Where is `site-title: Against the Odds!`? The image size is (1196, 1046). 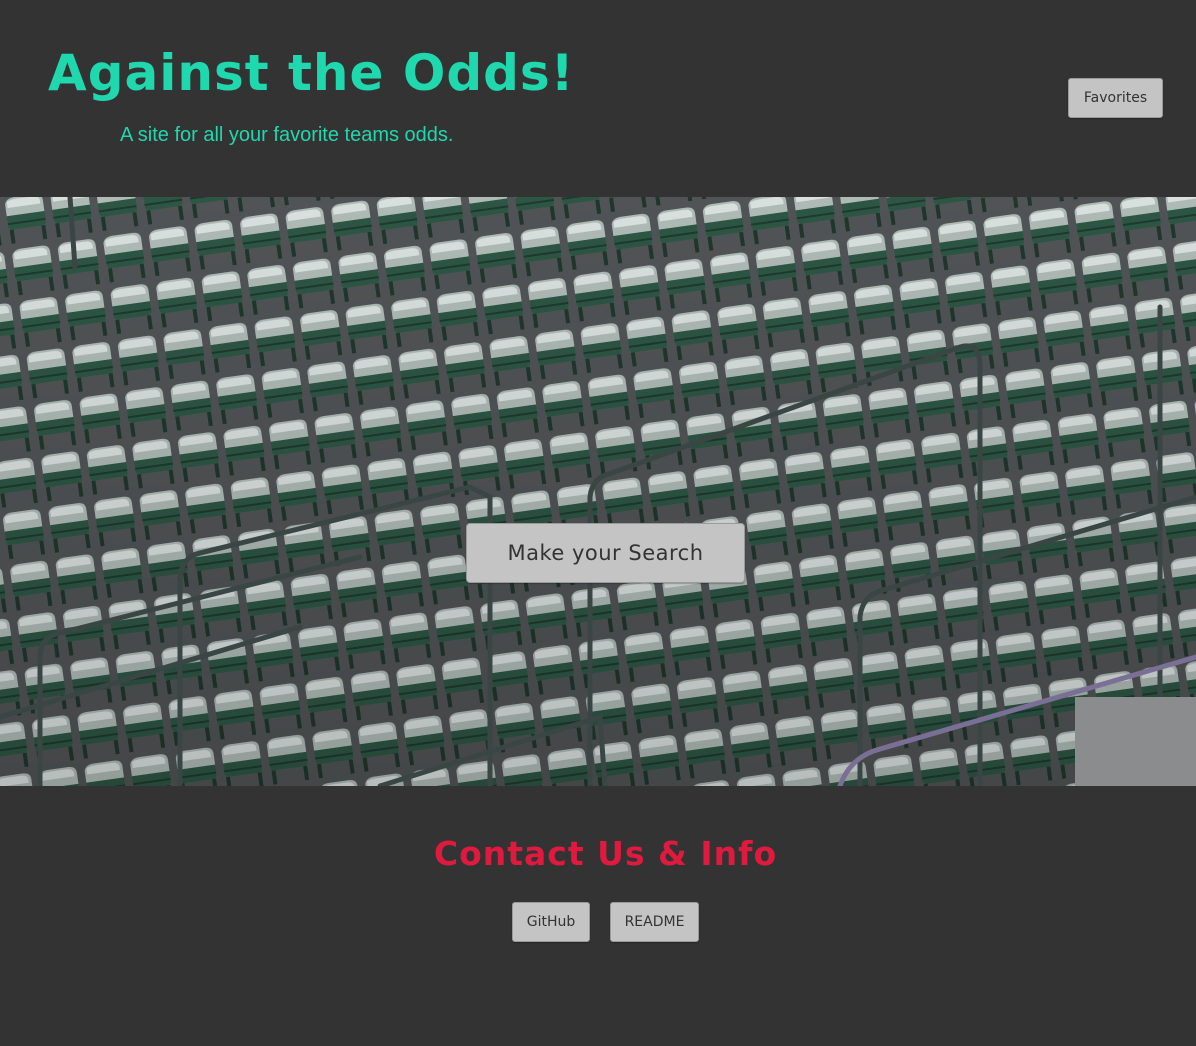 site-title: Against the Odds! is located at coordinates (311, 73).